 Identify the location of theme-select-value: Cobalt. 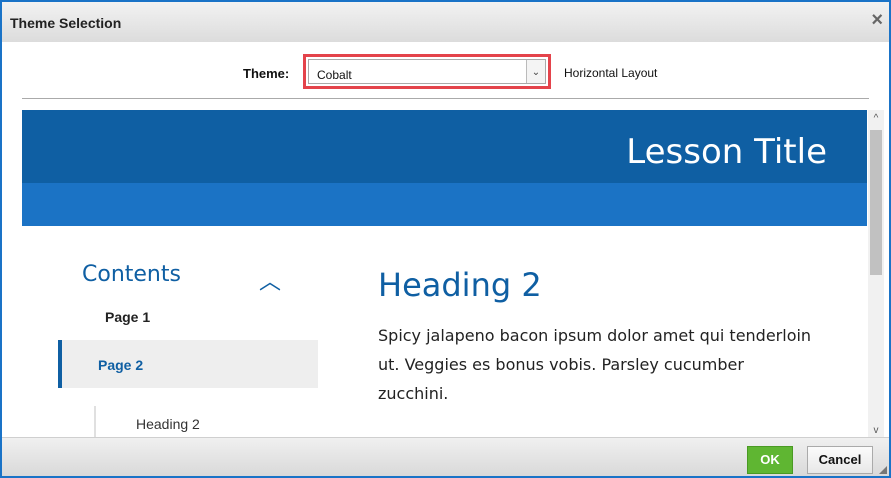
(334, 75).